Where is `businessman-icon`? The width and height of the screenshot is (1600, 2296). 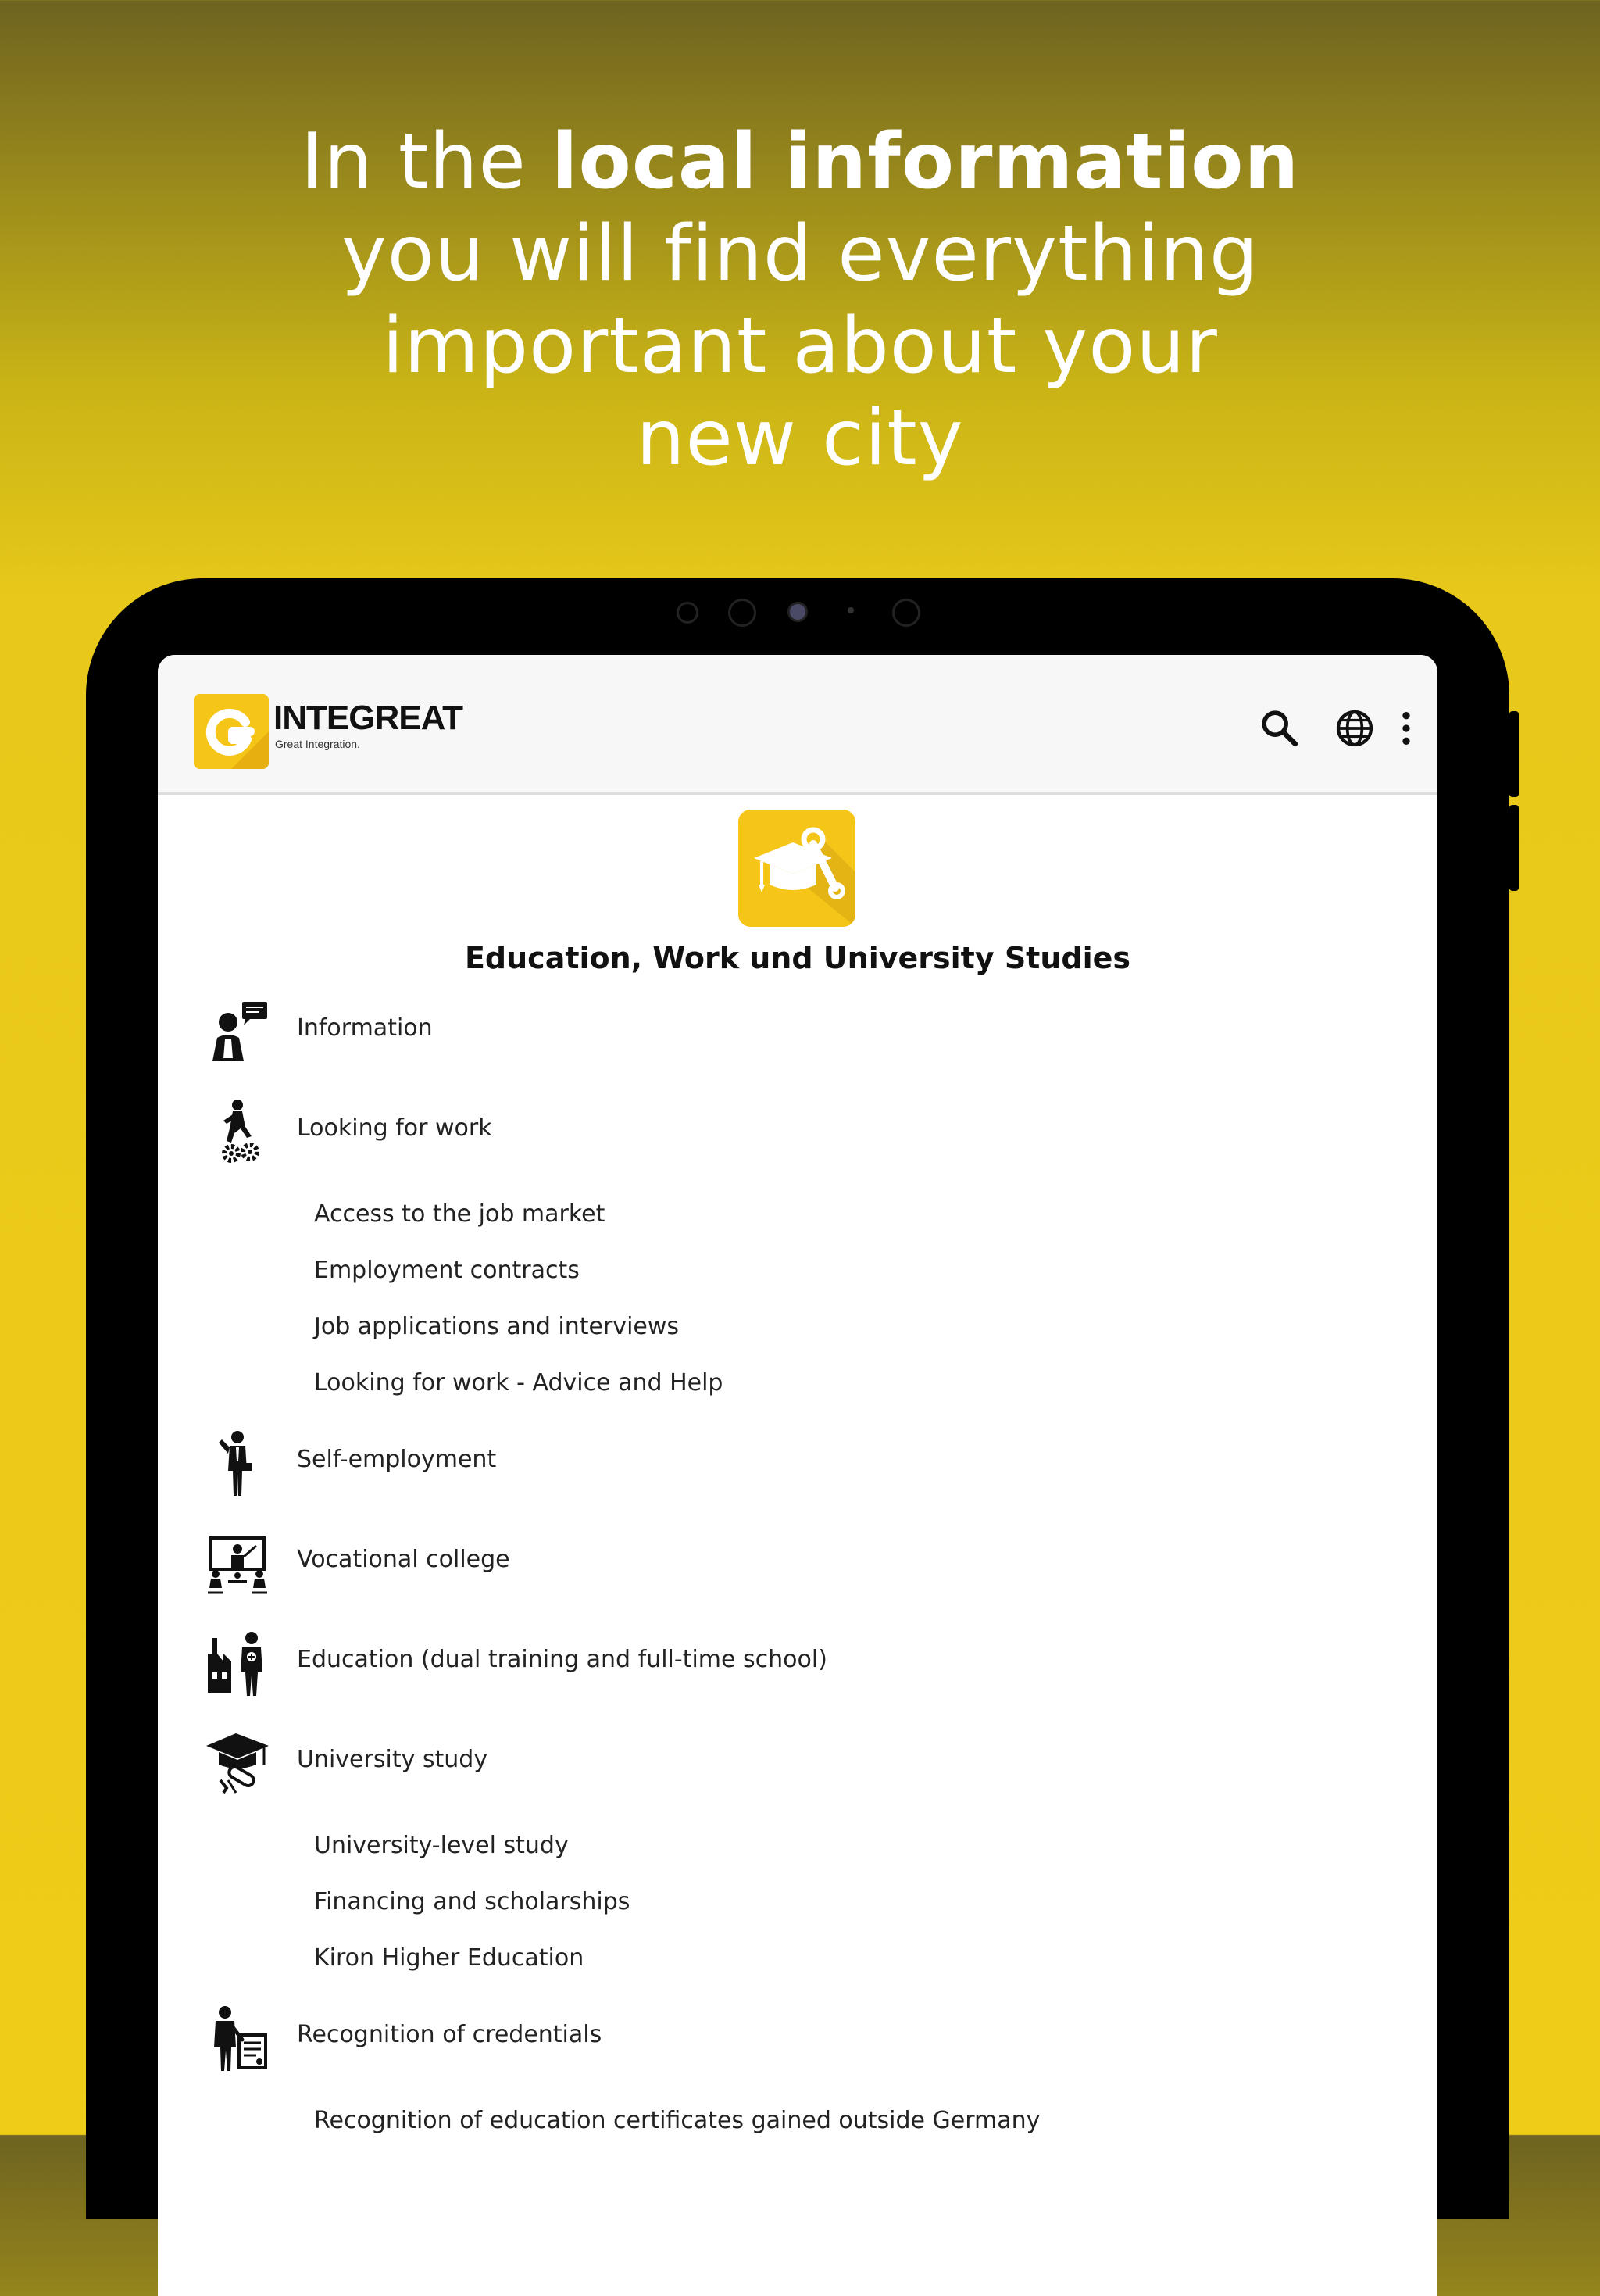 businessman-icon is located at coordinates (235, 1464).